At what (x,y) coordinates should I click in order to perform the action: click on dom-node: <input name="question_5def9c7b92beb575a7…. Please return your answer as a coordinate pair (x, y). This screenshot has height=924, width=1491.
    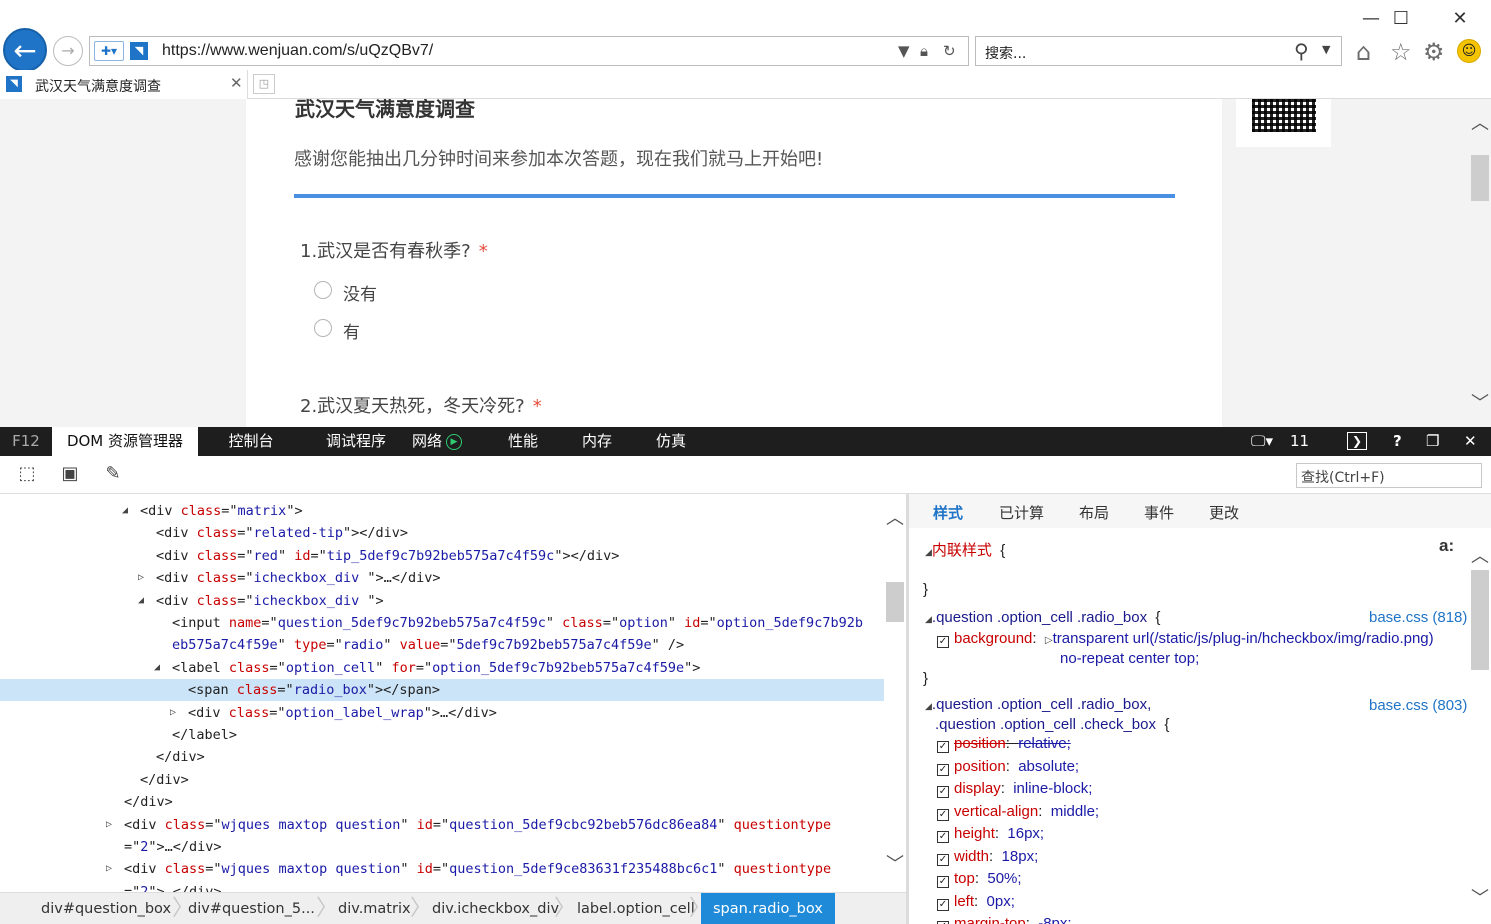
    Looking at the image, I should click on (442, 623).